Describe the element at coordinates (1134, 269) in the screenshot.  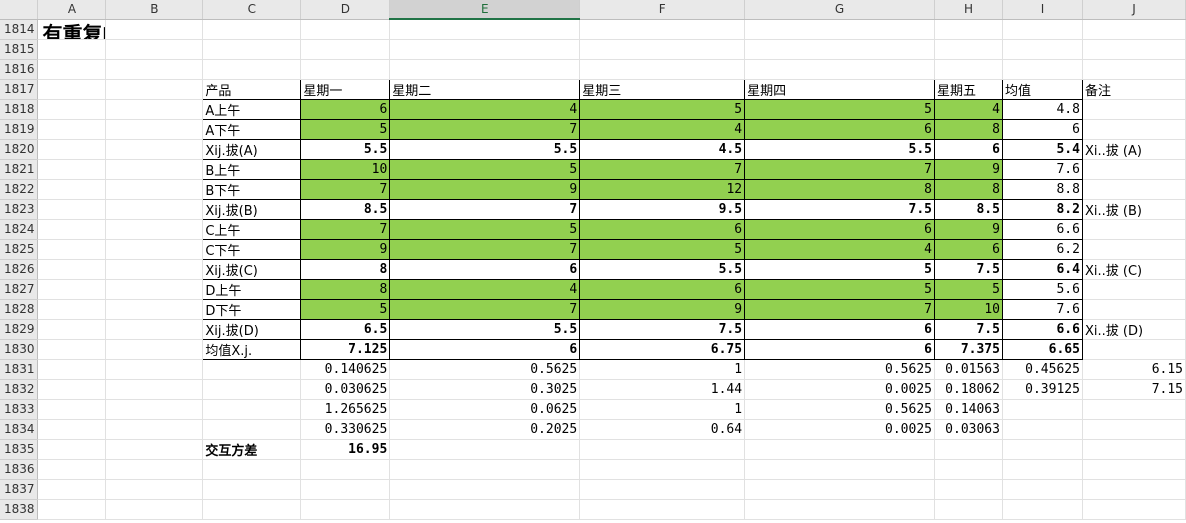
I see `note-cell: Xi..拔 (C)` at that location.